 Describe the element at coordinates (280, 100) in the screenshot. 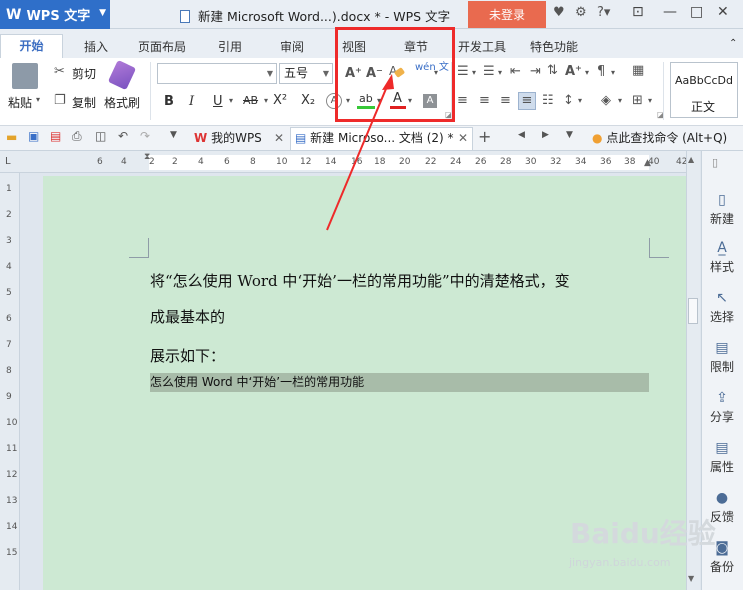

I see `superscript-button: X²` at that location.